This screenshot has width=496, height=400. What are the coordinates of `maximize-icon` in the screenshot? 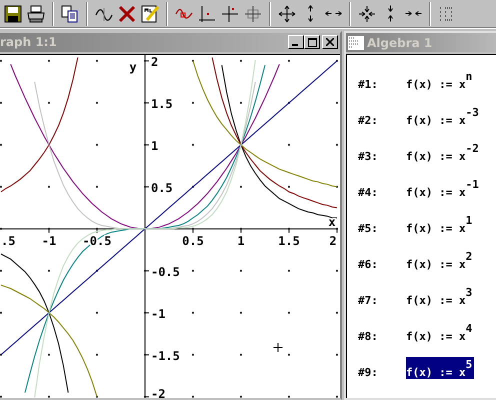 It's located at (312, 42).